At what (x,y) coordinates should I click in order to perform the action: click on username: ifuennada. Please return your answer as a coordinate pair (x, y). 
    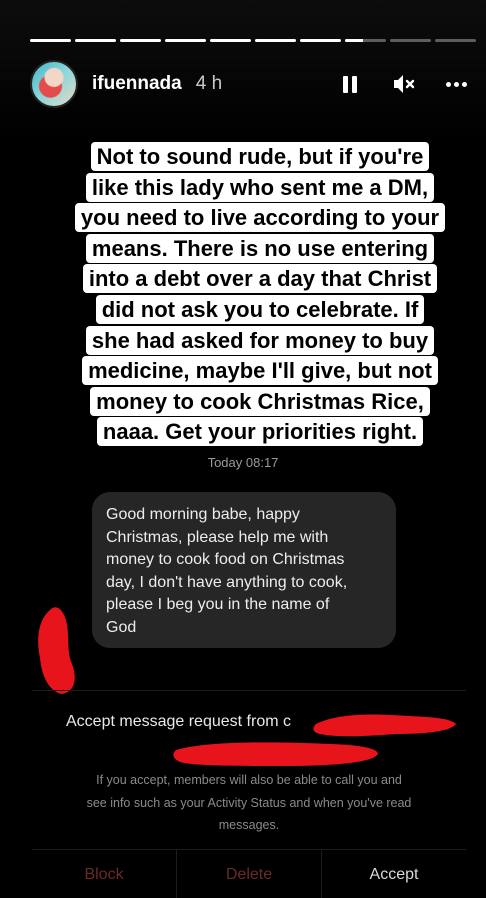
    Looking at the image, I should click on (137, 84).